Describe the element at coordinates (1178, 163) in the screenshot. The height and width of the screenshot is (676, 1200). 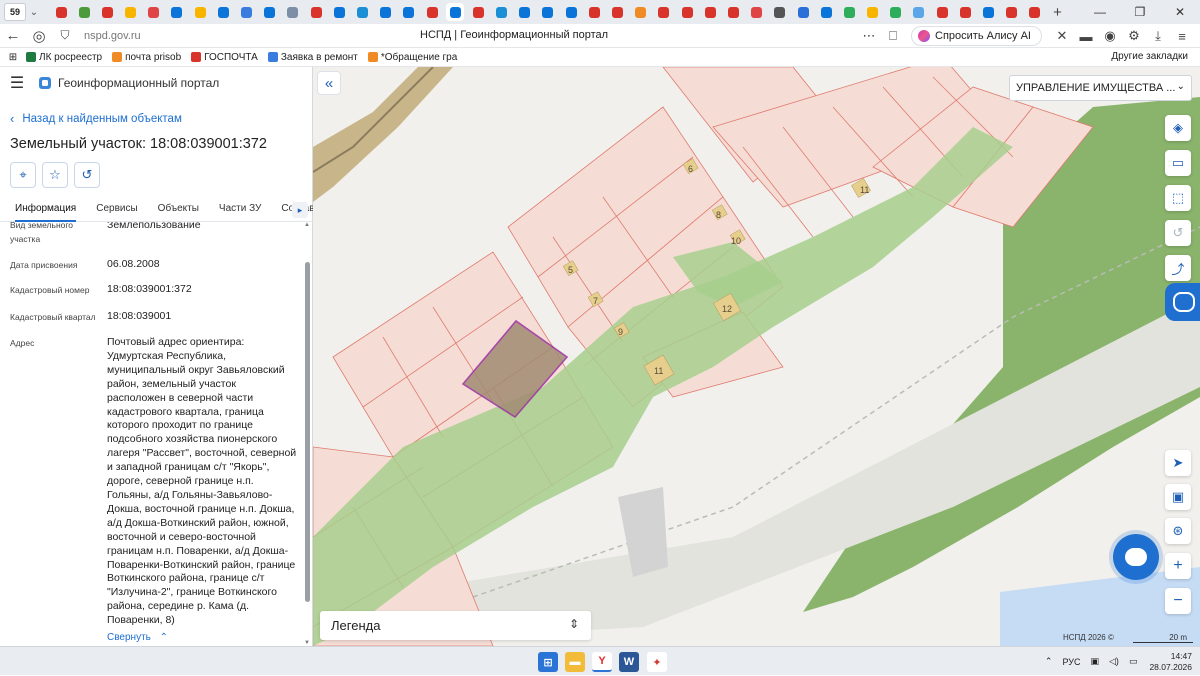
I see `ruler-icon: ▭` at that location.